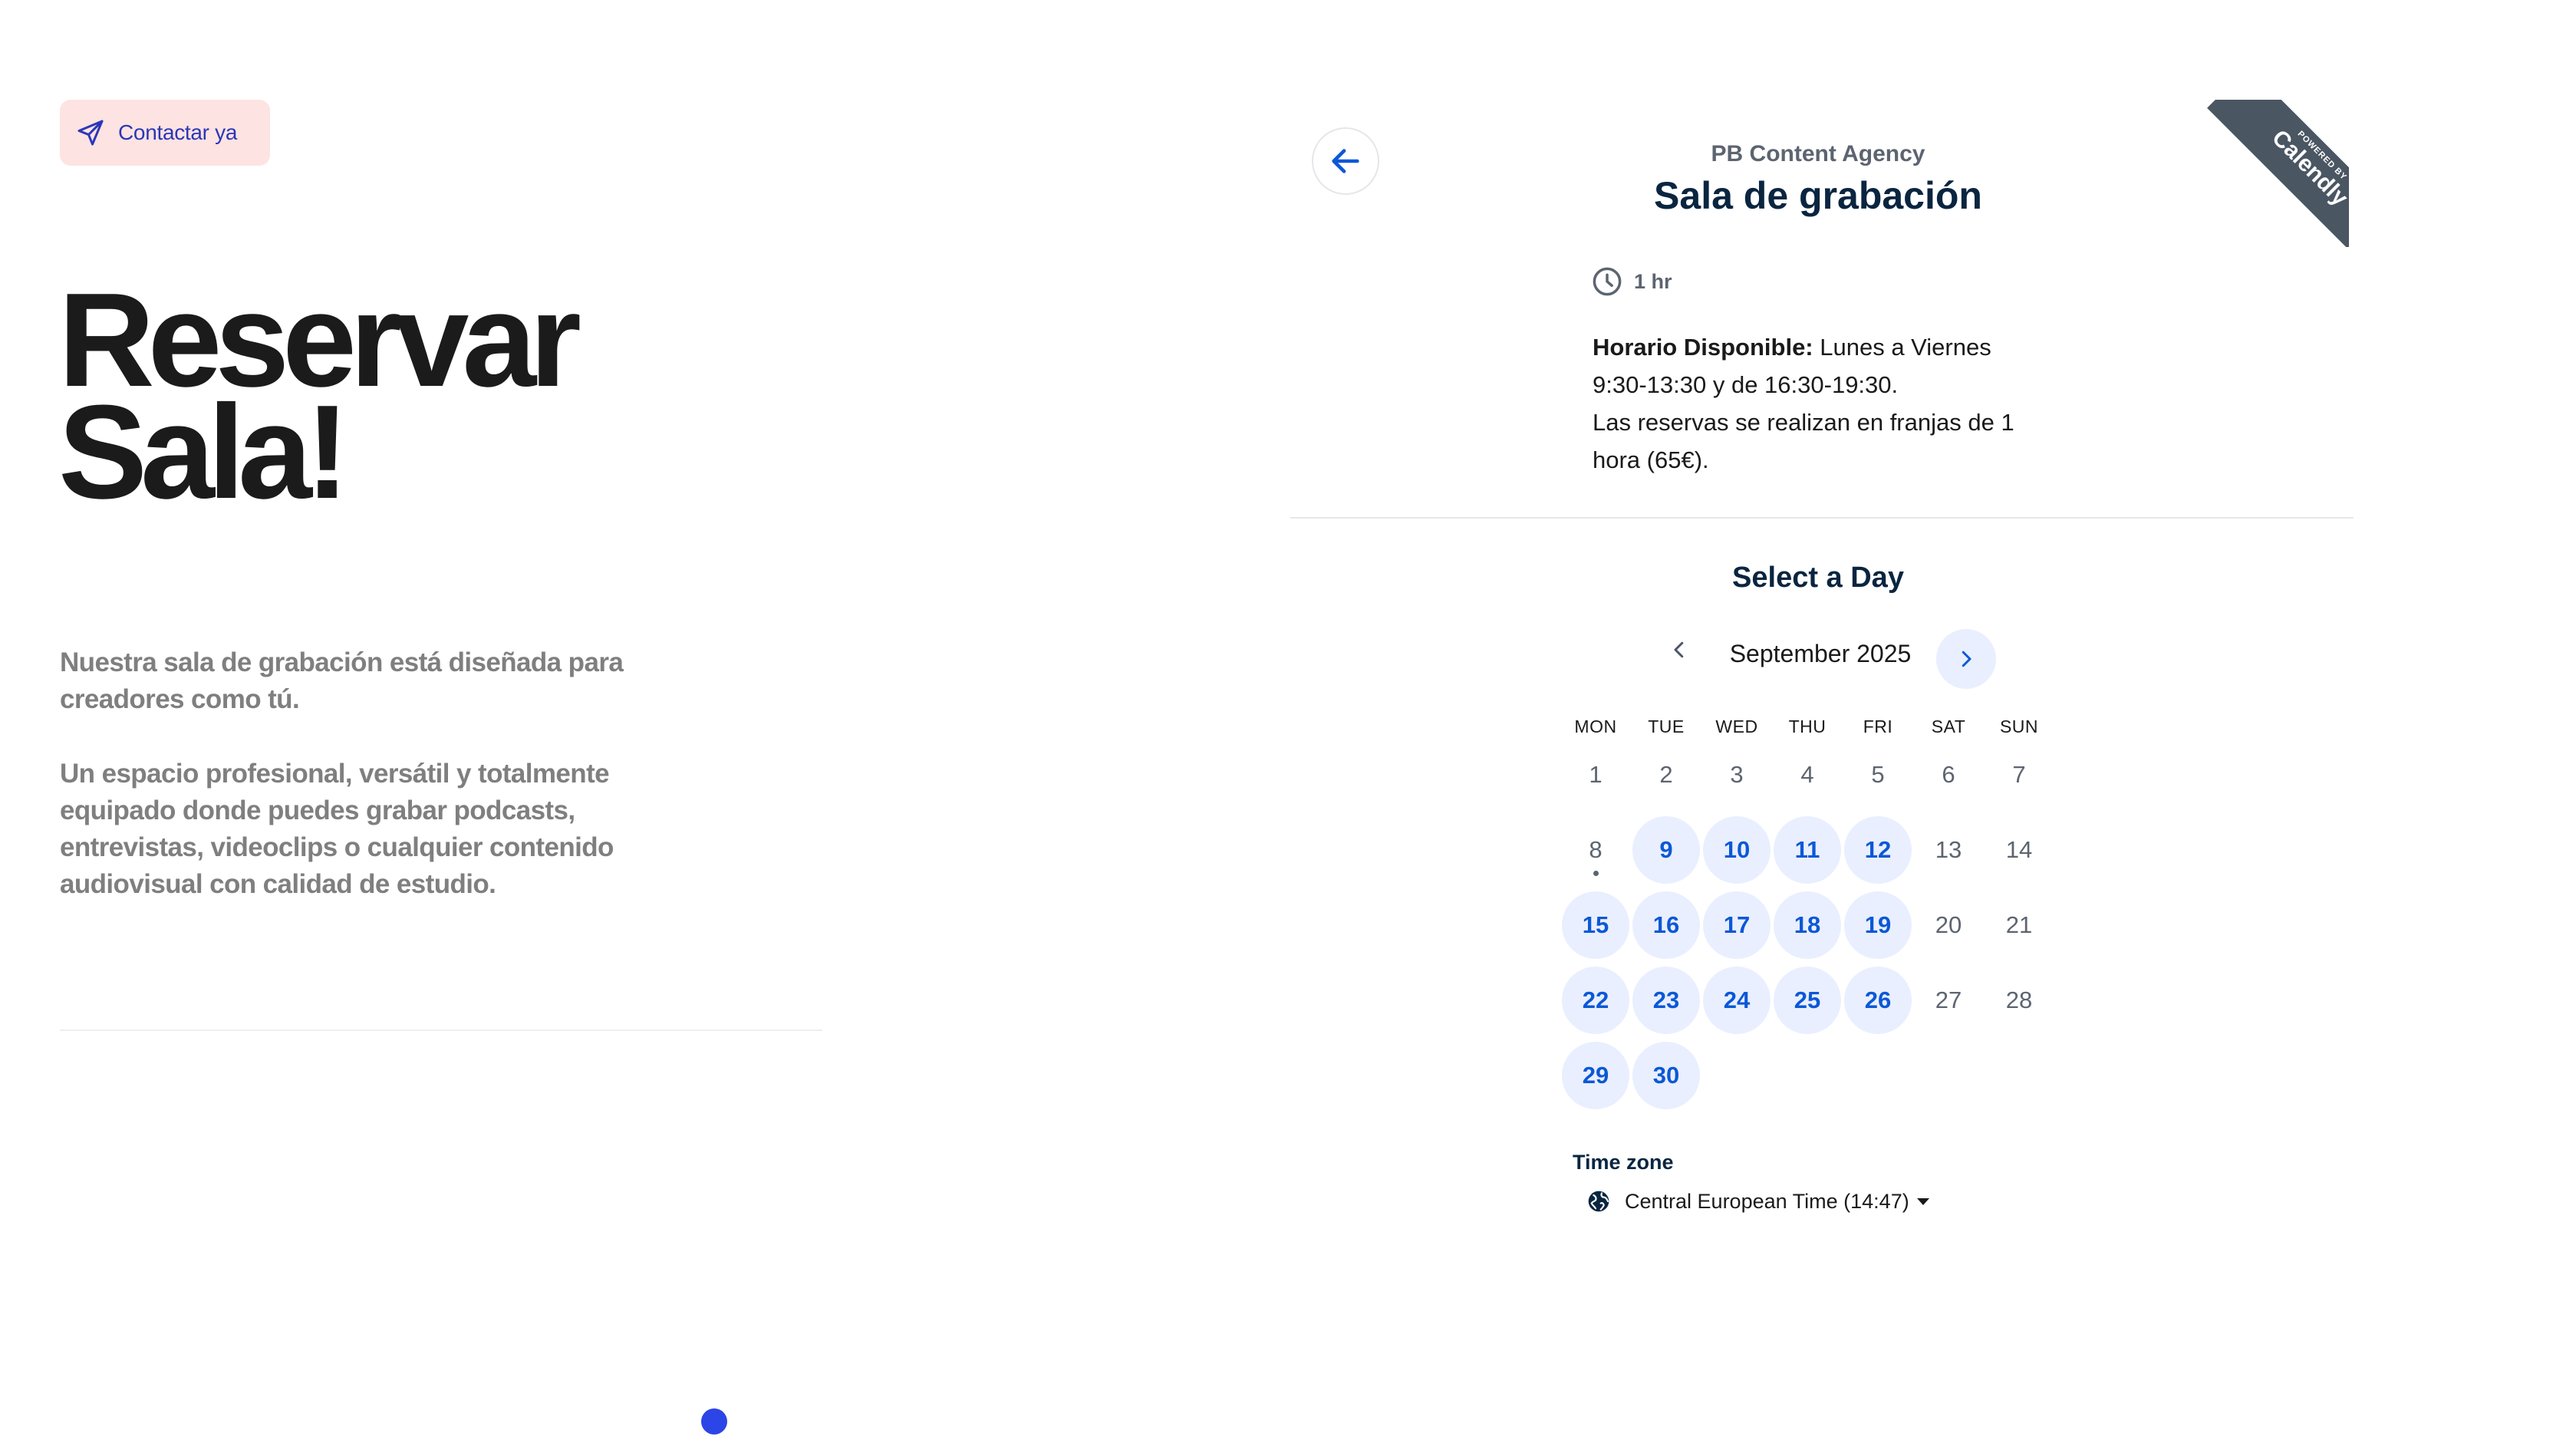 Image resolution: width=2576 pixels, height=1456 pixels. I want to click on duration-label: 1 hr, so click(1653, 281).